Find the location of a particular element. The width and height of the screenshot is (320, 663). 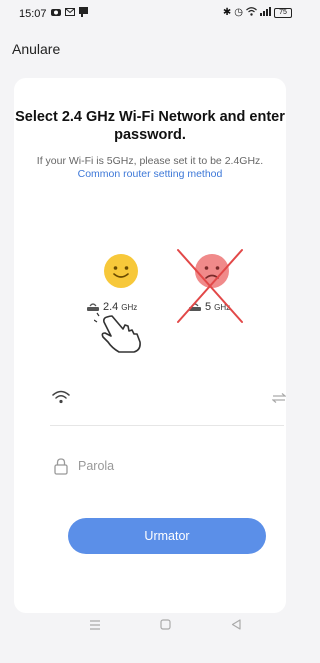

signal-icon is located at coordinates (265, 13).